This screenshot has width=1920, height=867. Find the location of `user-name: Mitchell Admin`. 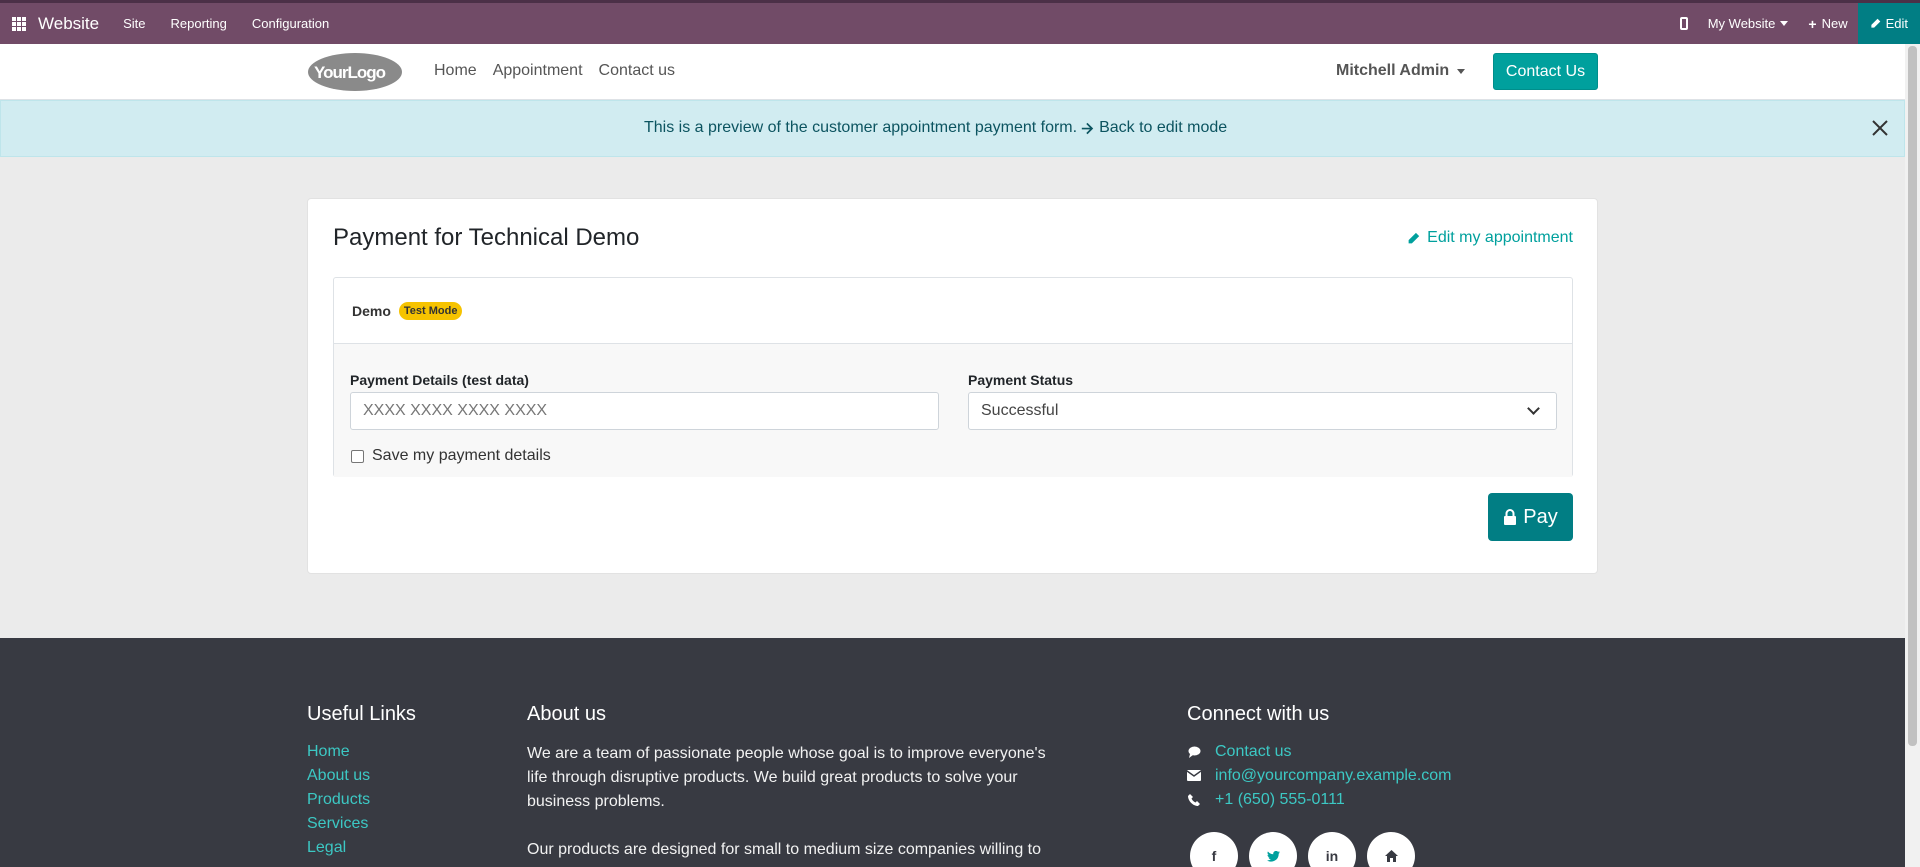

user-name: Mitchell Admin is located at coordinates (1393, 70).